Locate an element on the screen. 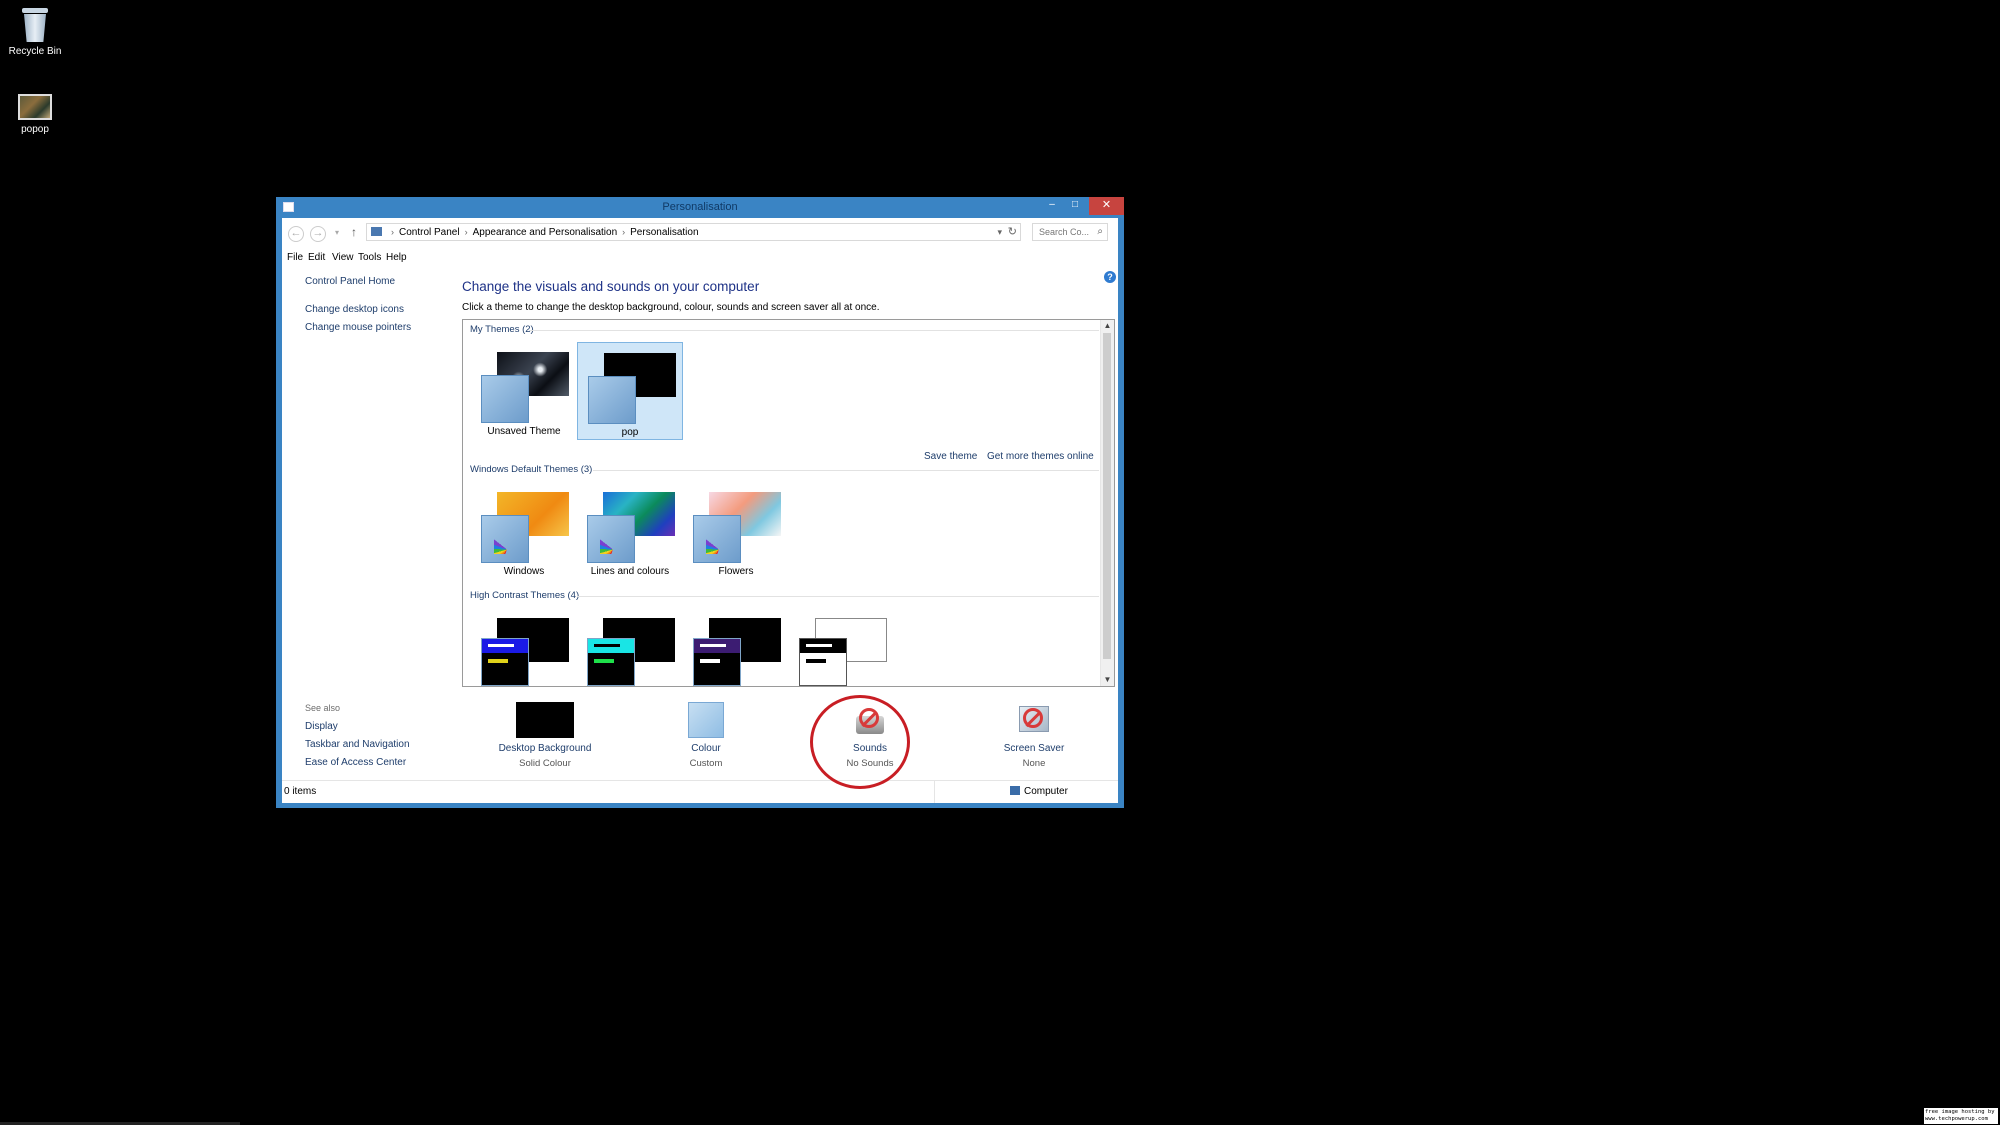  scroll-down-icon: ▼ is located at coordinates (1107, 680).